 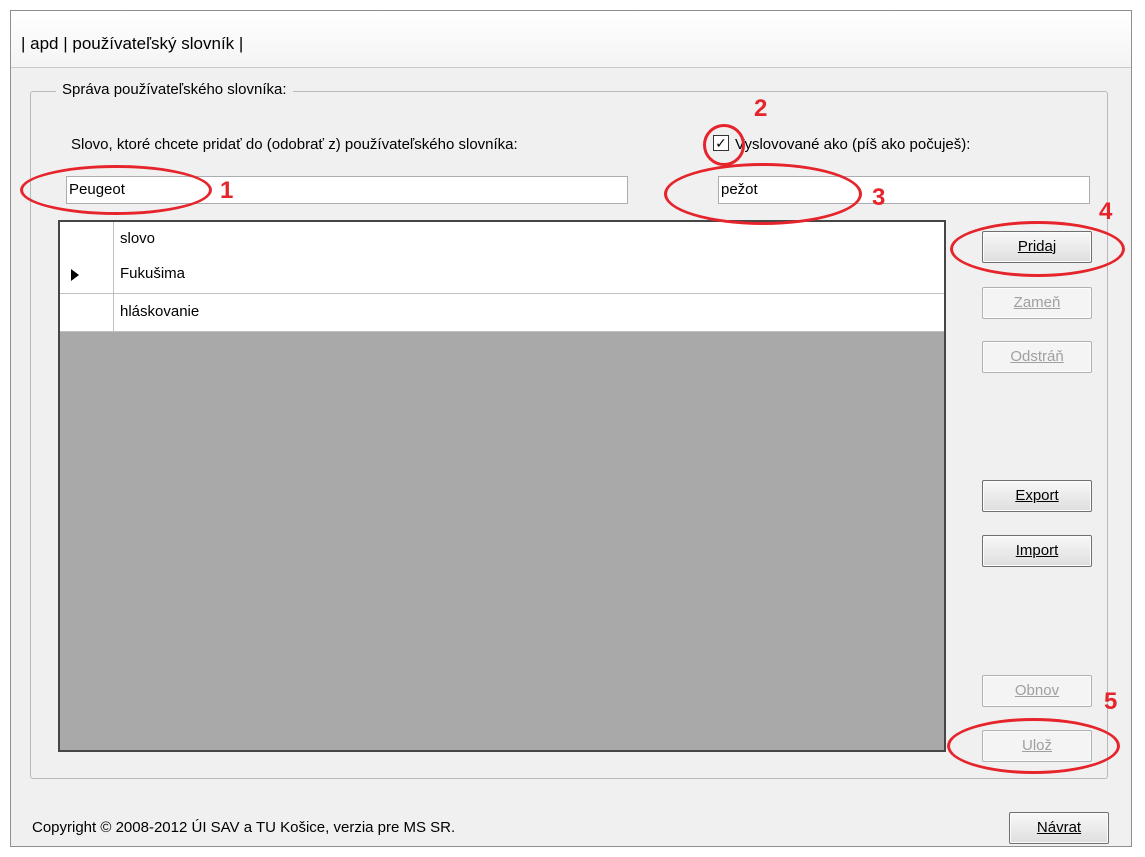 What do you see at coordinates (174, 89) in the screenshot?
I see `group-legend: Správa používateľského slovníka:` at bounding box center [174, 89].